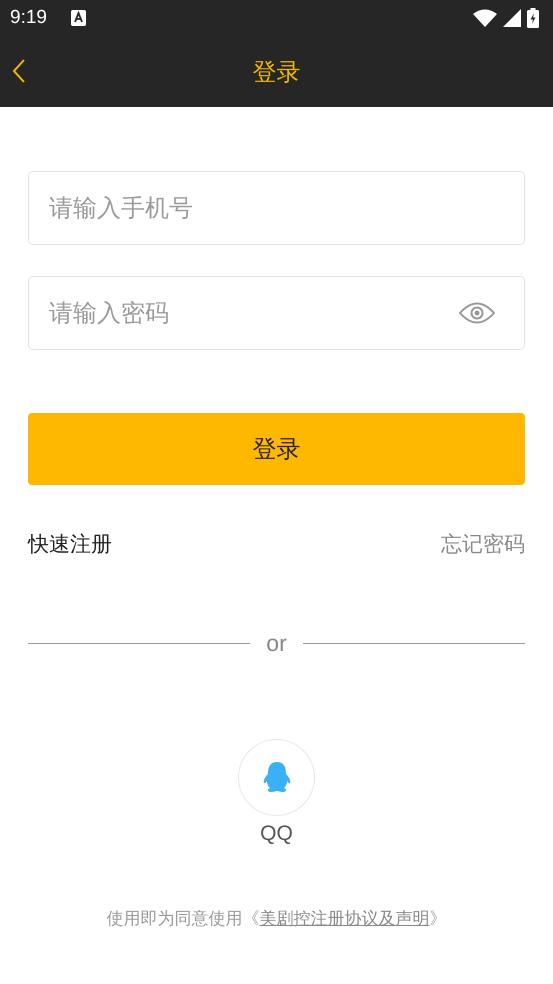 This screenshot has width=553, height=984. What do you see at coordinates (533, 18) in the screenshot?
I see `battery-icon` at bounding box center [533, 18].